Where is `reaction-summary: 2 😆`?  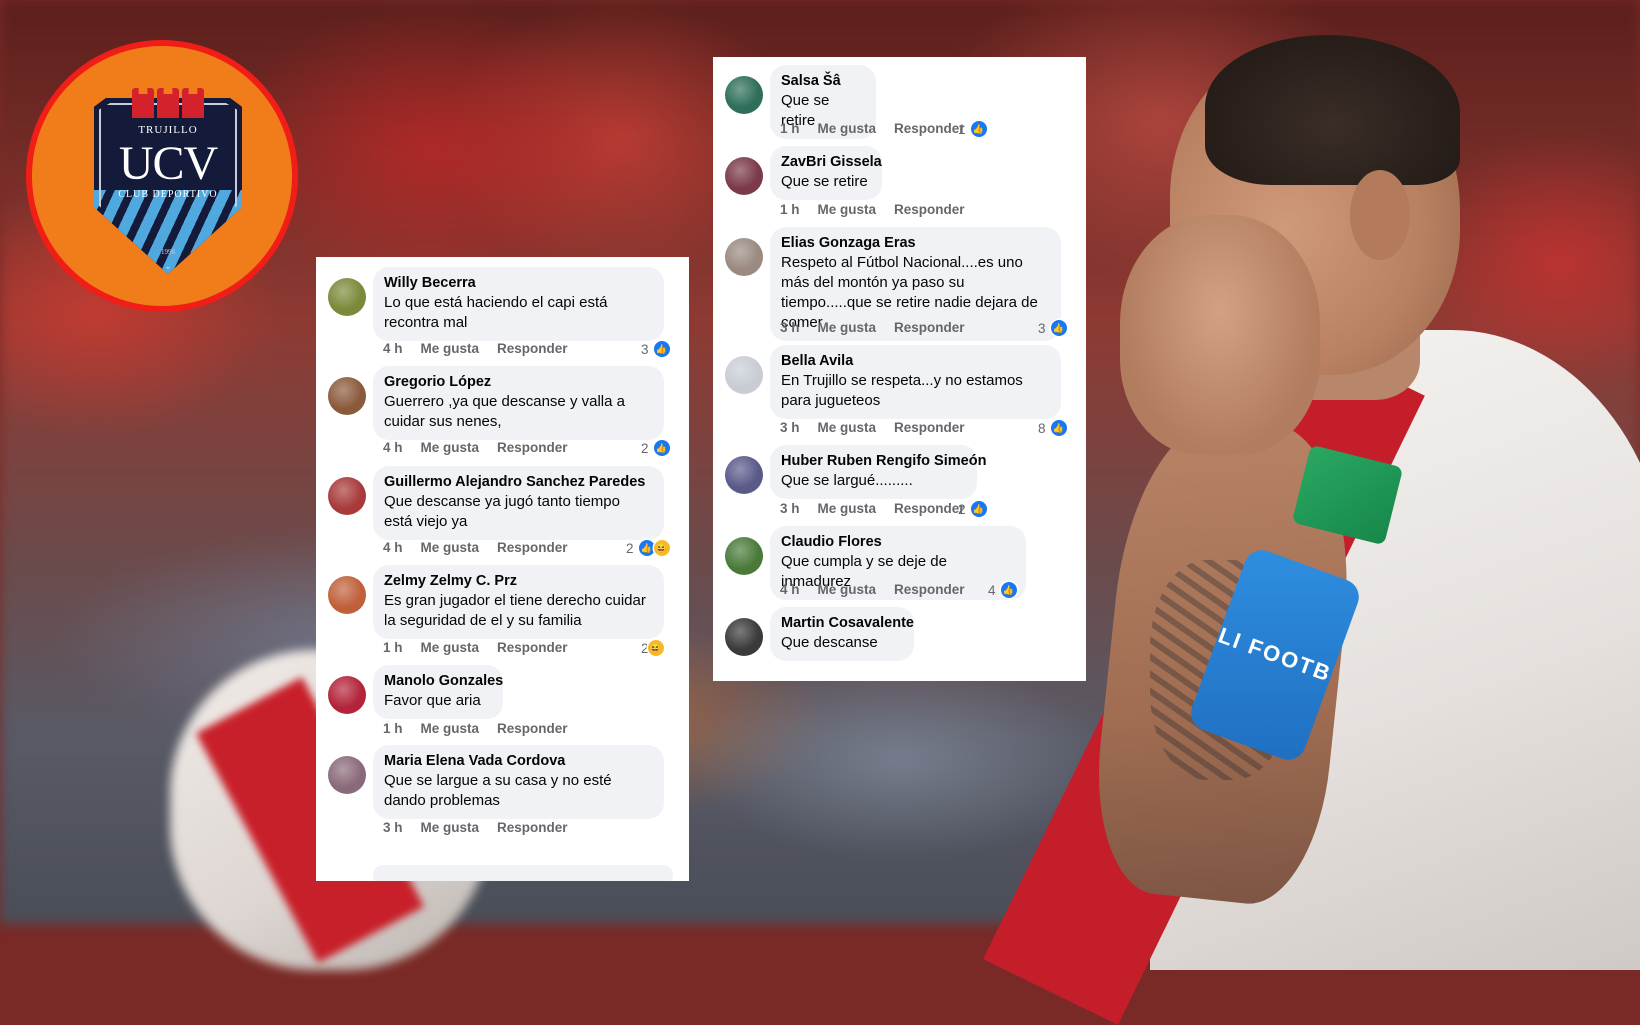
reaction-summary: 2 😆 is located at coordinates (652, 648).